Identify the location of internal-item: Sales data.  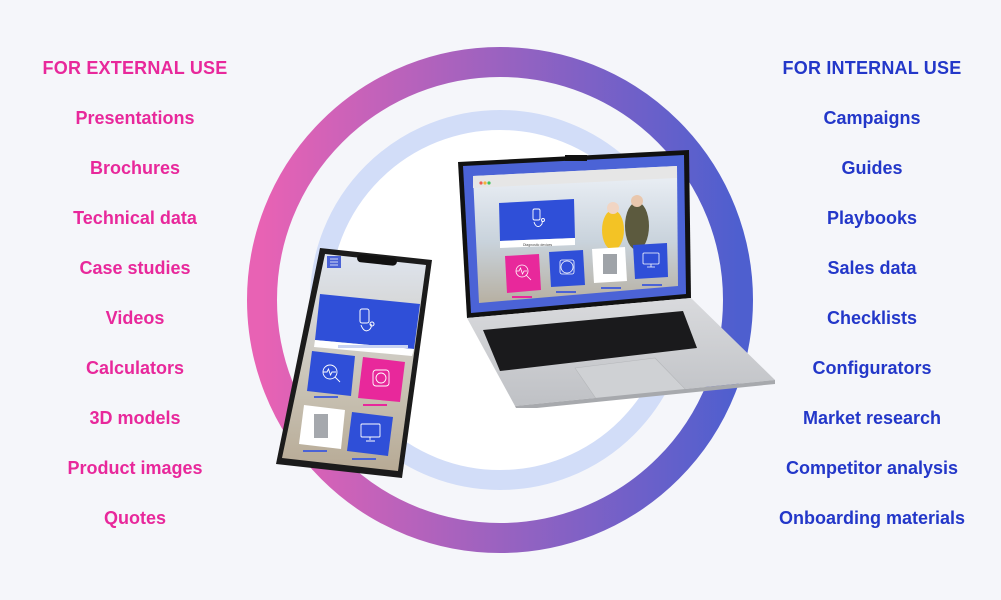
(872, 268).